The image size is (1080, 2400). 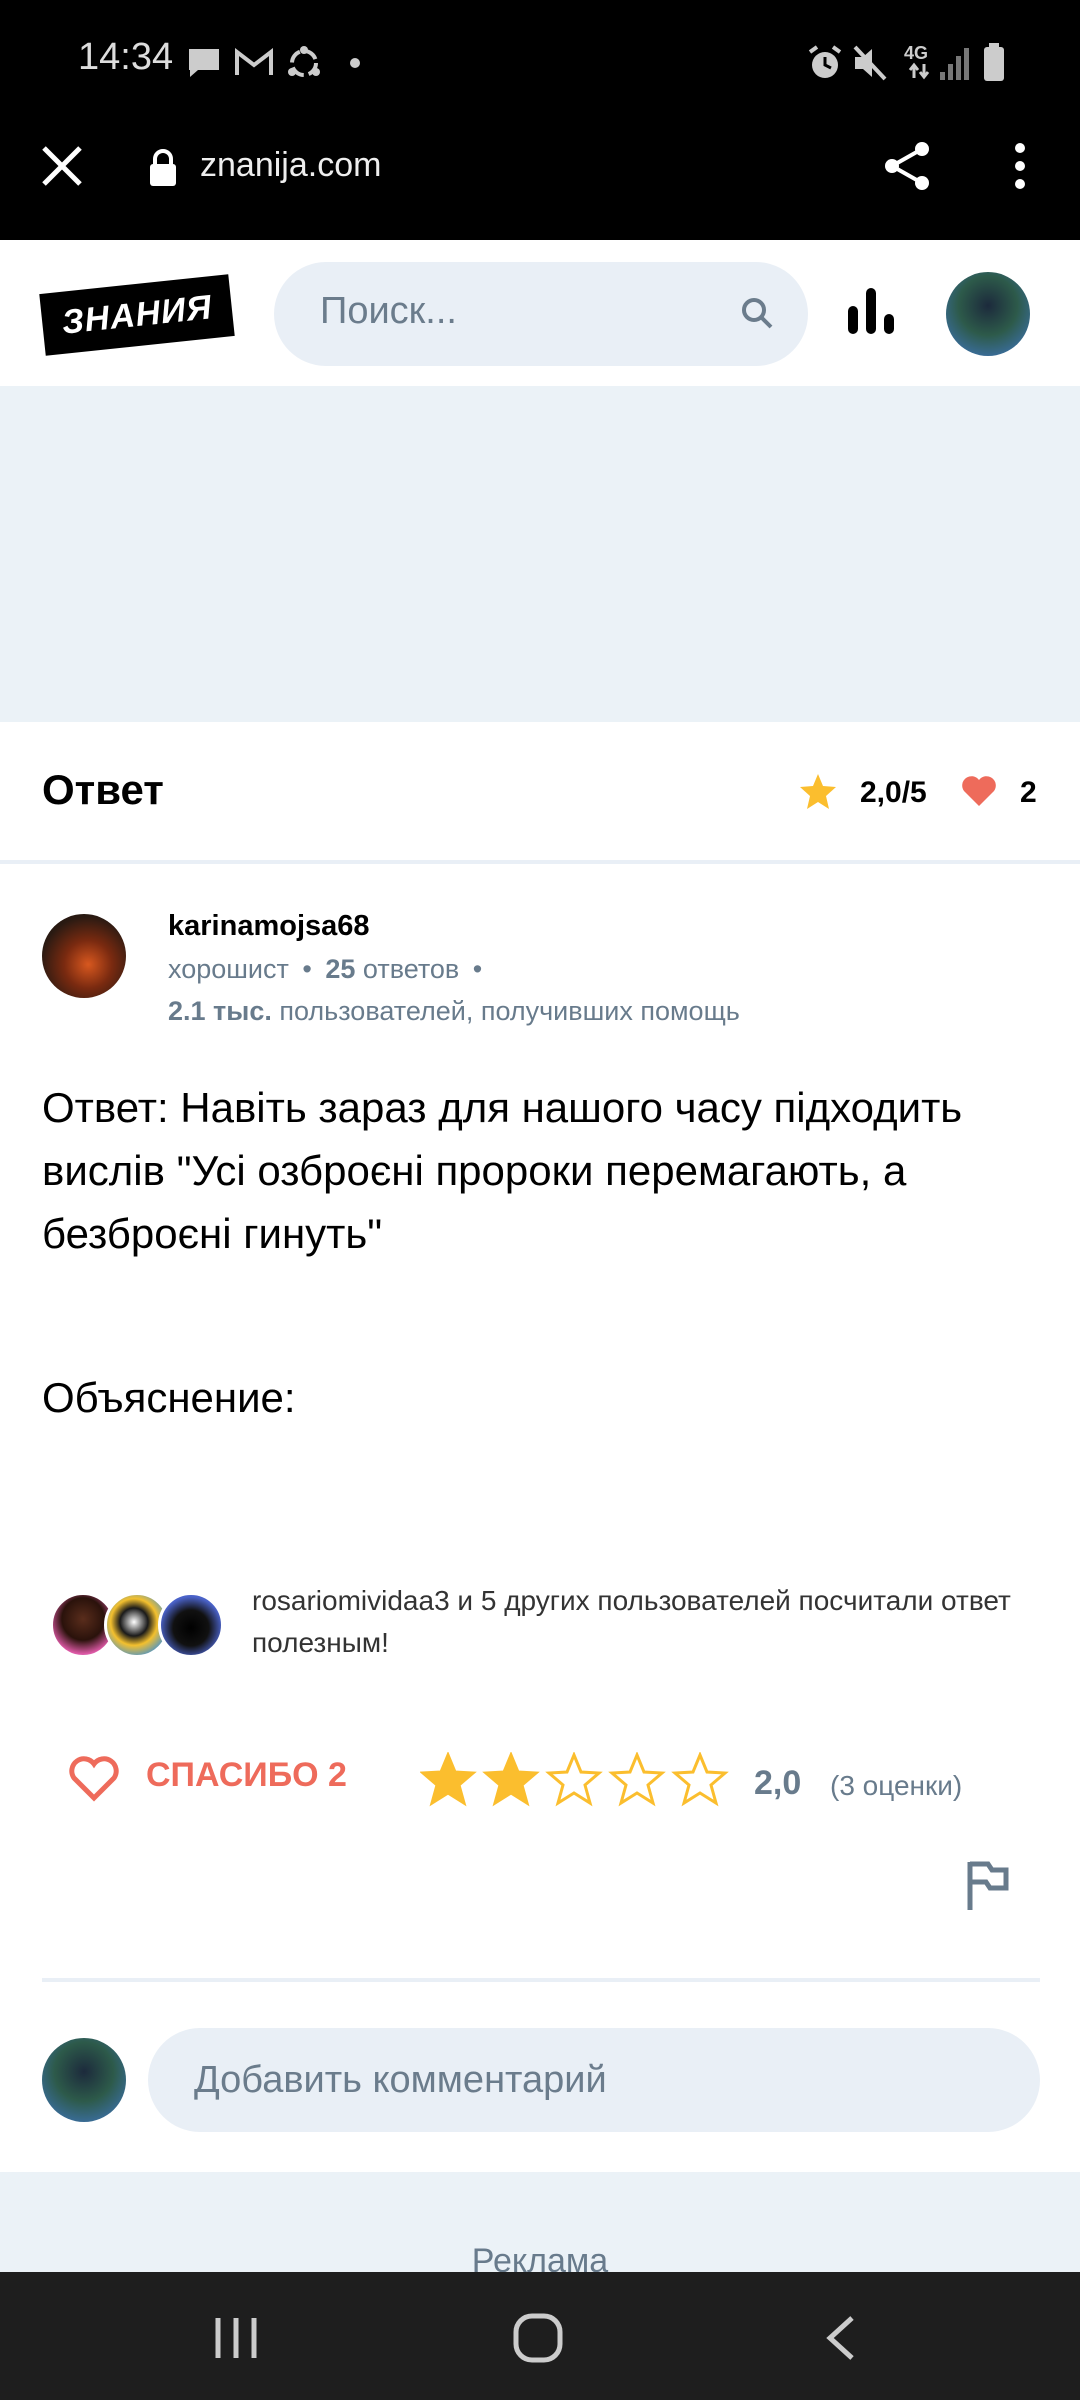 What do you see at coordinates (893, 792) in the screenshot?
I see `rating-value: 2,0/5` at bounding box center [893, 792].